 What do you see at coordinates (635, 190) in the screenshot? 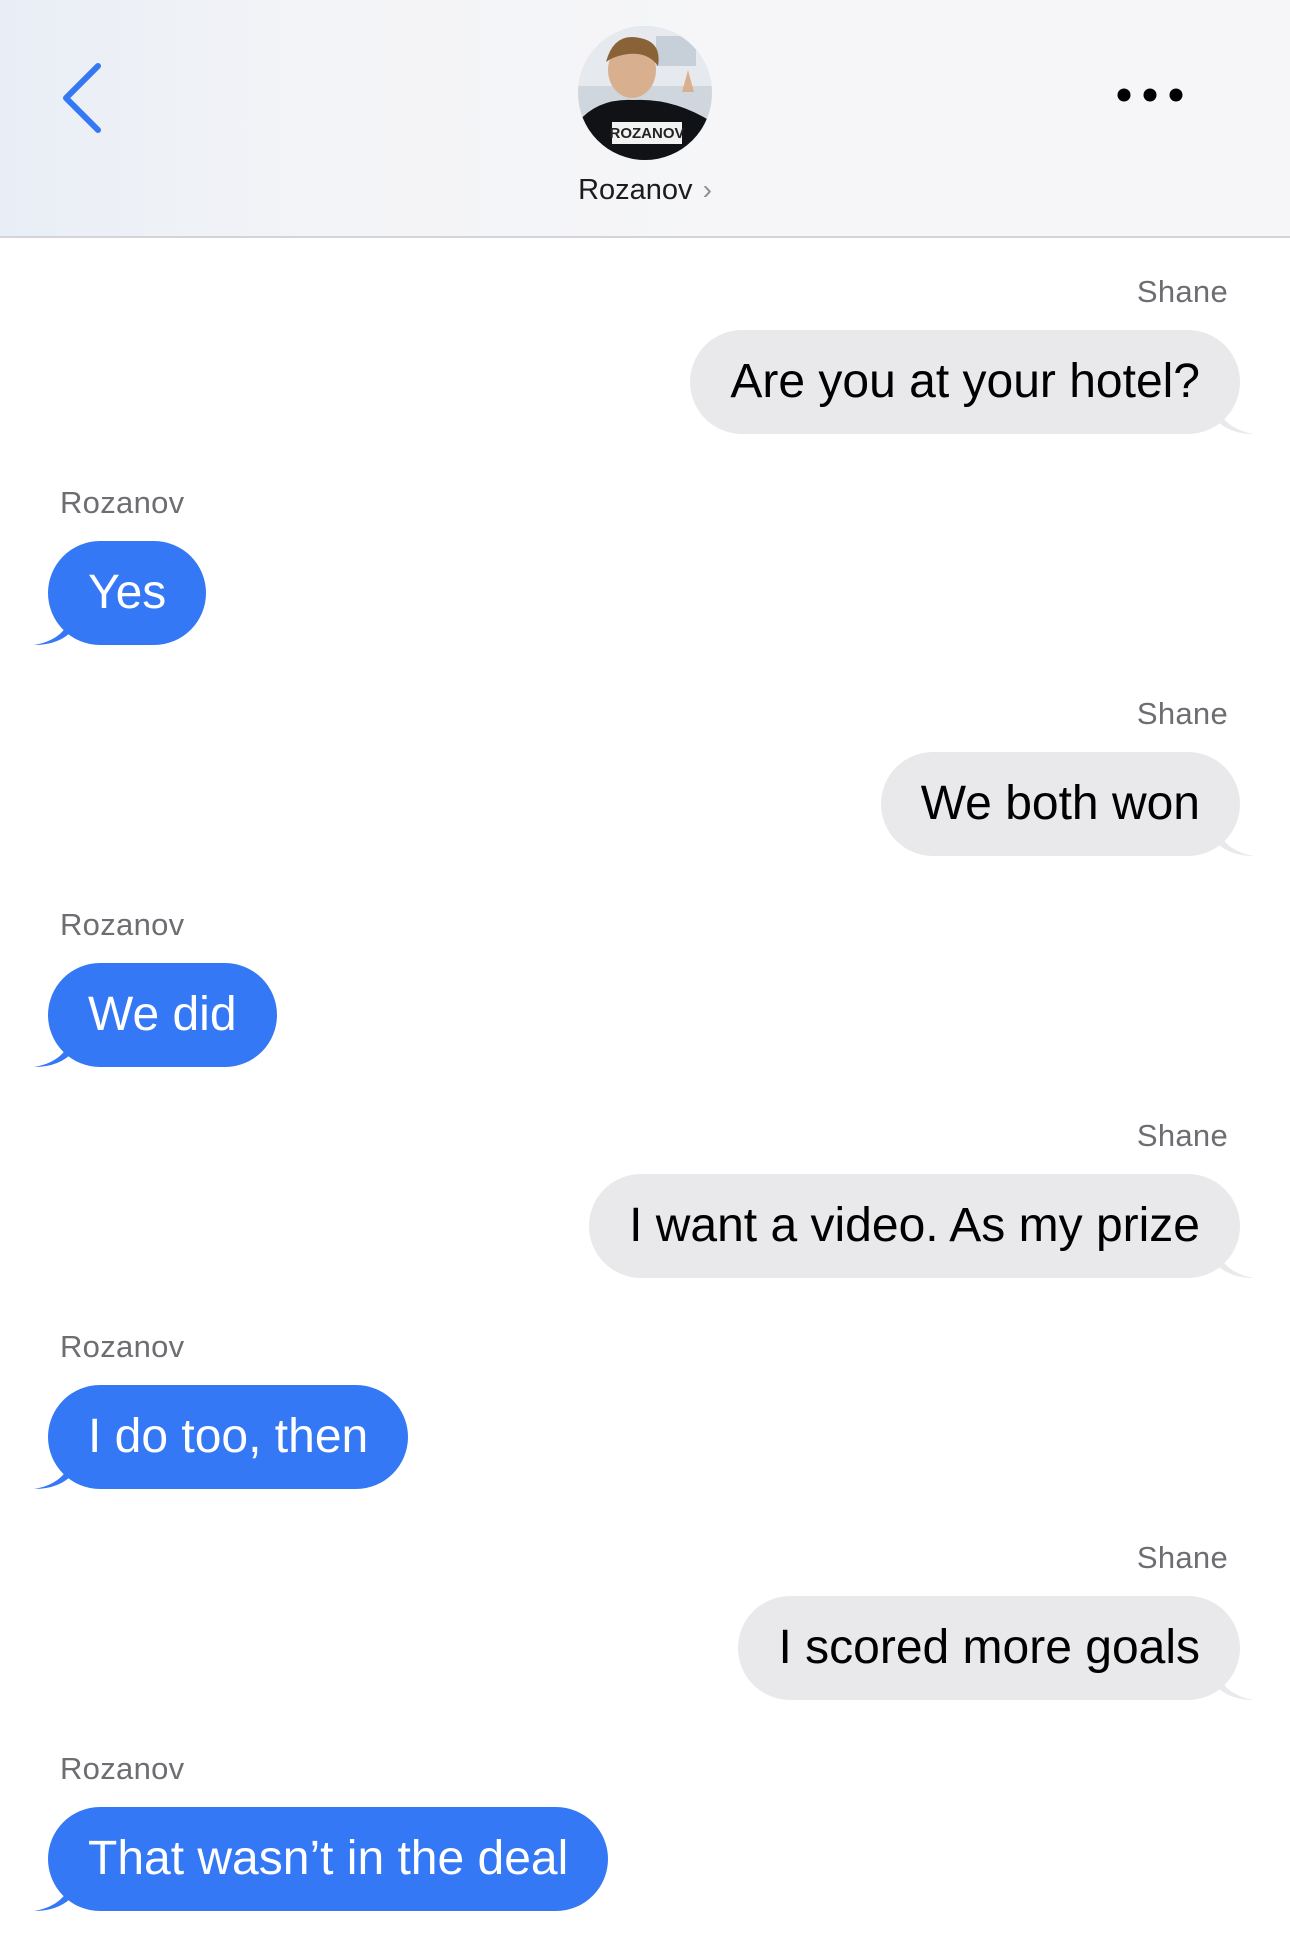
I see `contact-name: Rozanov` at bounding box center [635, 190].